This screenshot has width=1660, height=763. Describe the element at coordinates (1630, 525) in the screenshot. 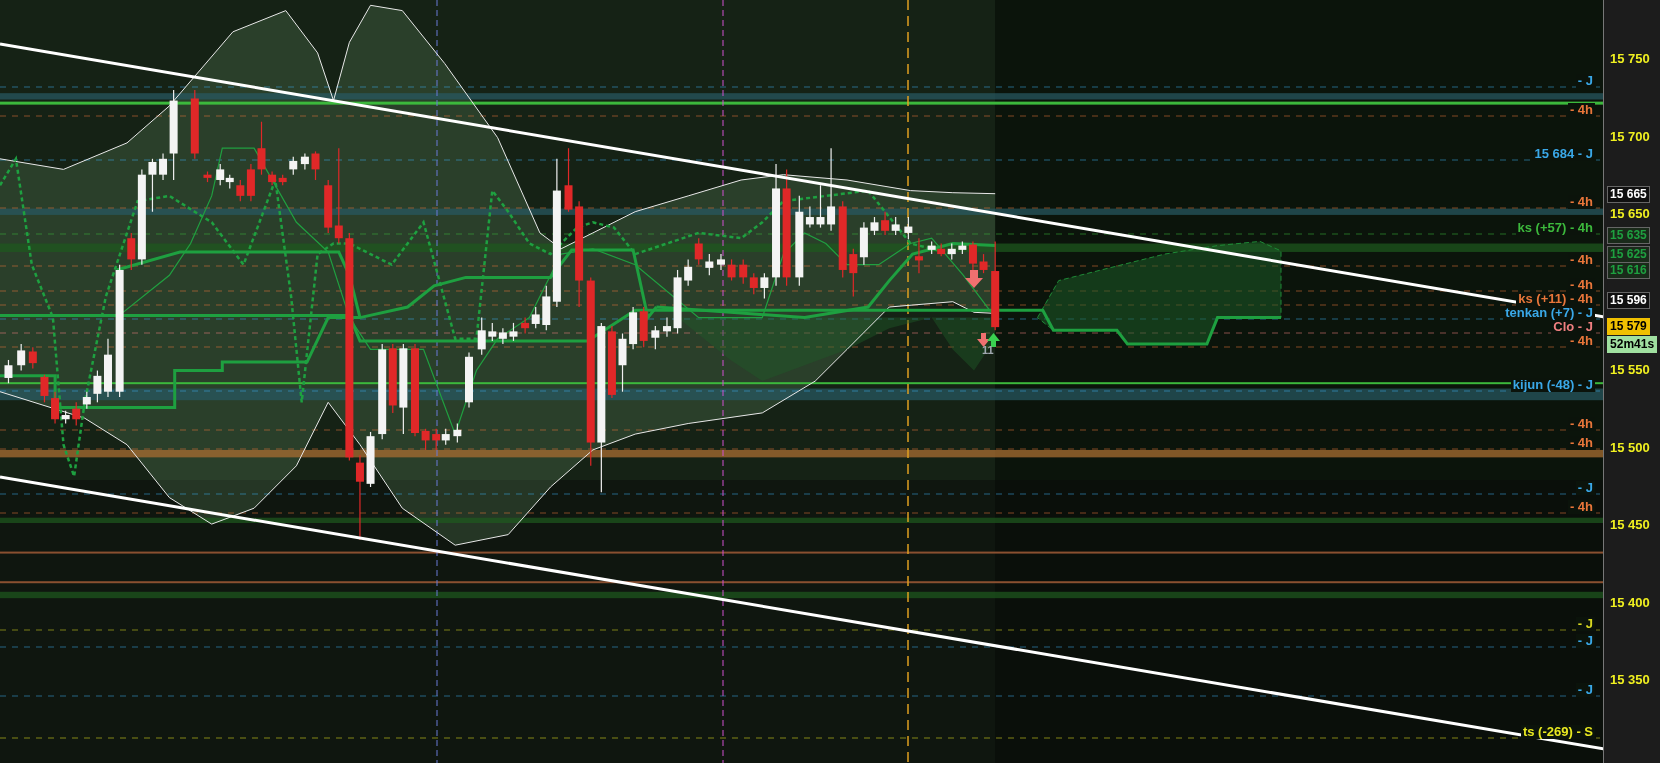

I see `axis-tick-label: 15 450` at that location.